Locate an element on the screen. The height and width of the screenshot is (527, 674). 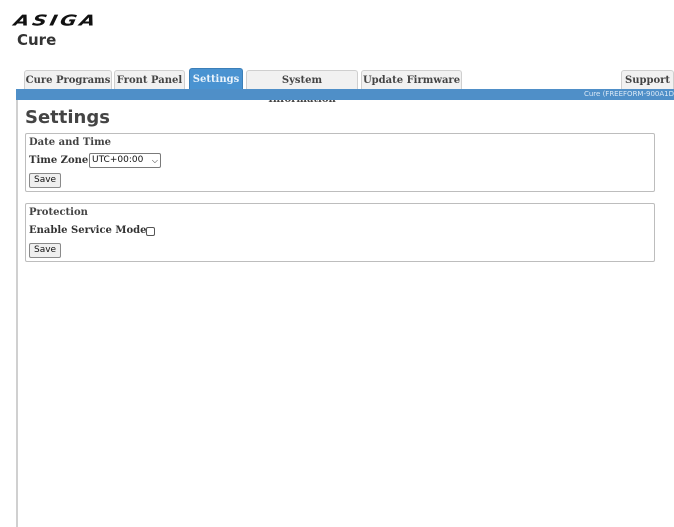
date-time-section: Date and Time Time Zone UTC+00:00 ⌵ Save is located at coordinates (340, 162).